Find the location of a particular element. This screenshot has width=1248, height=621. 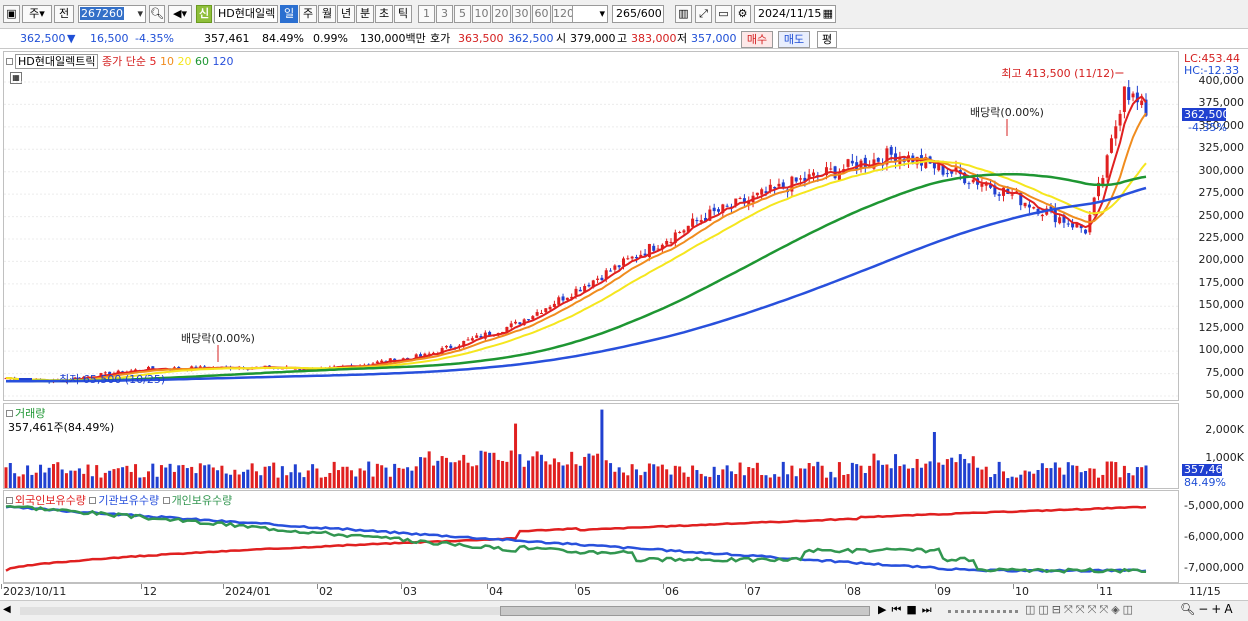

price-tick: 125,000 is located at coordinates (1221, 327).